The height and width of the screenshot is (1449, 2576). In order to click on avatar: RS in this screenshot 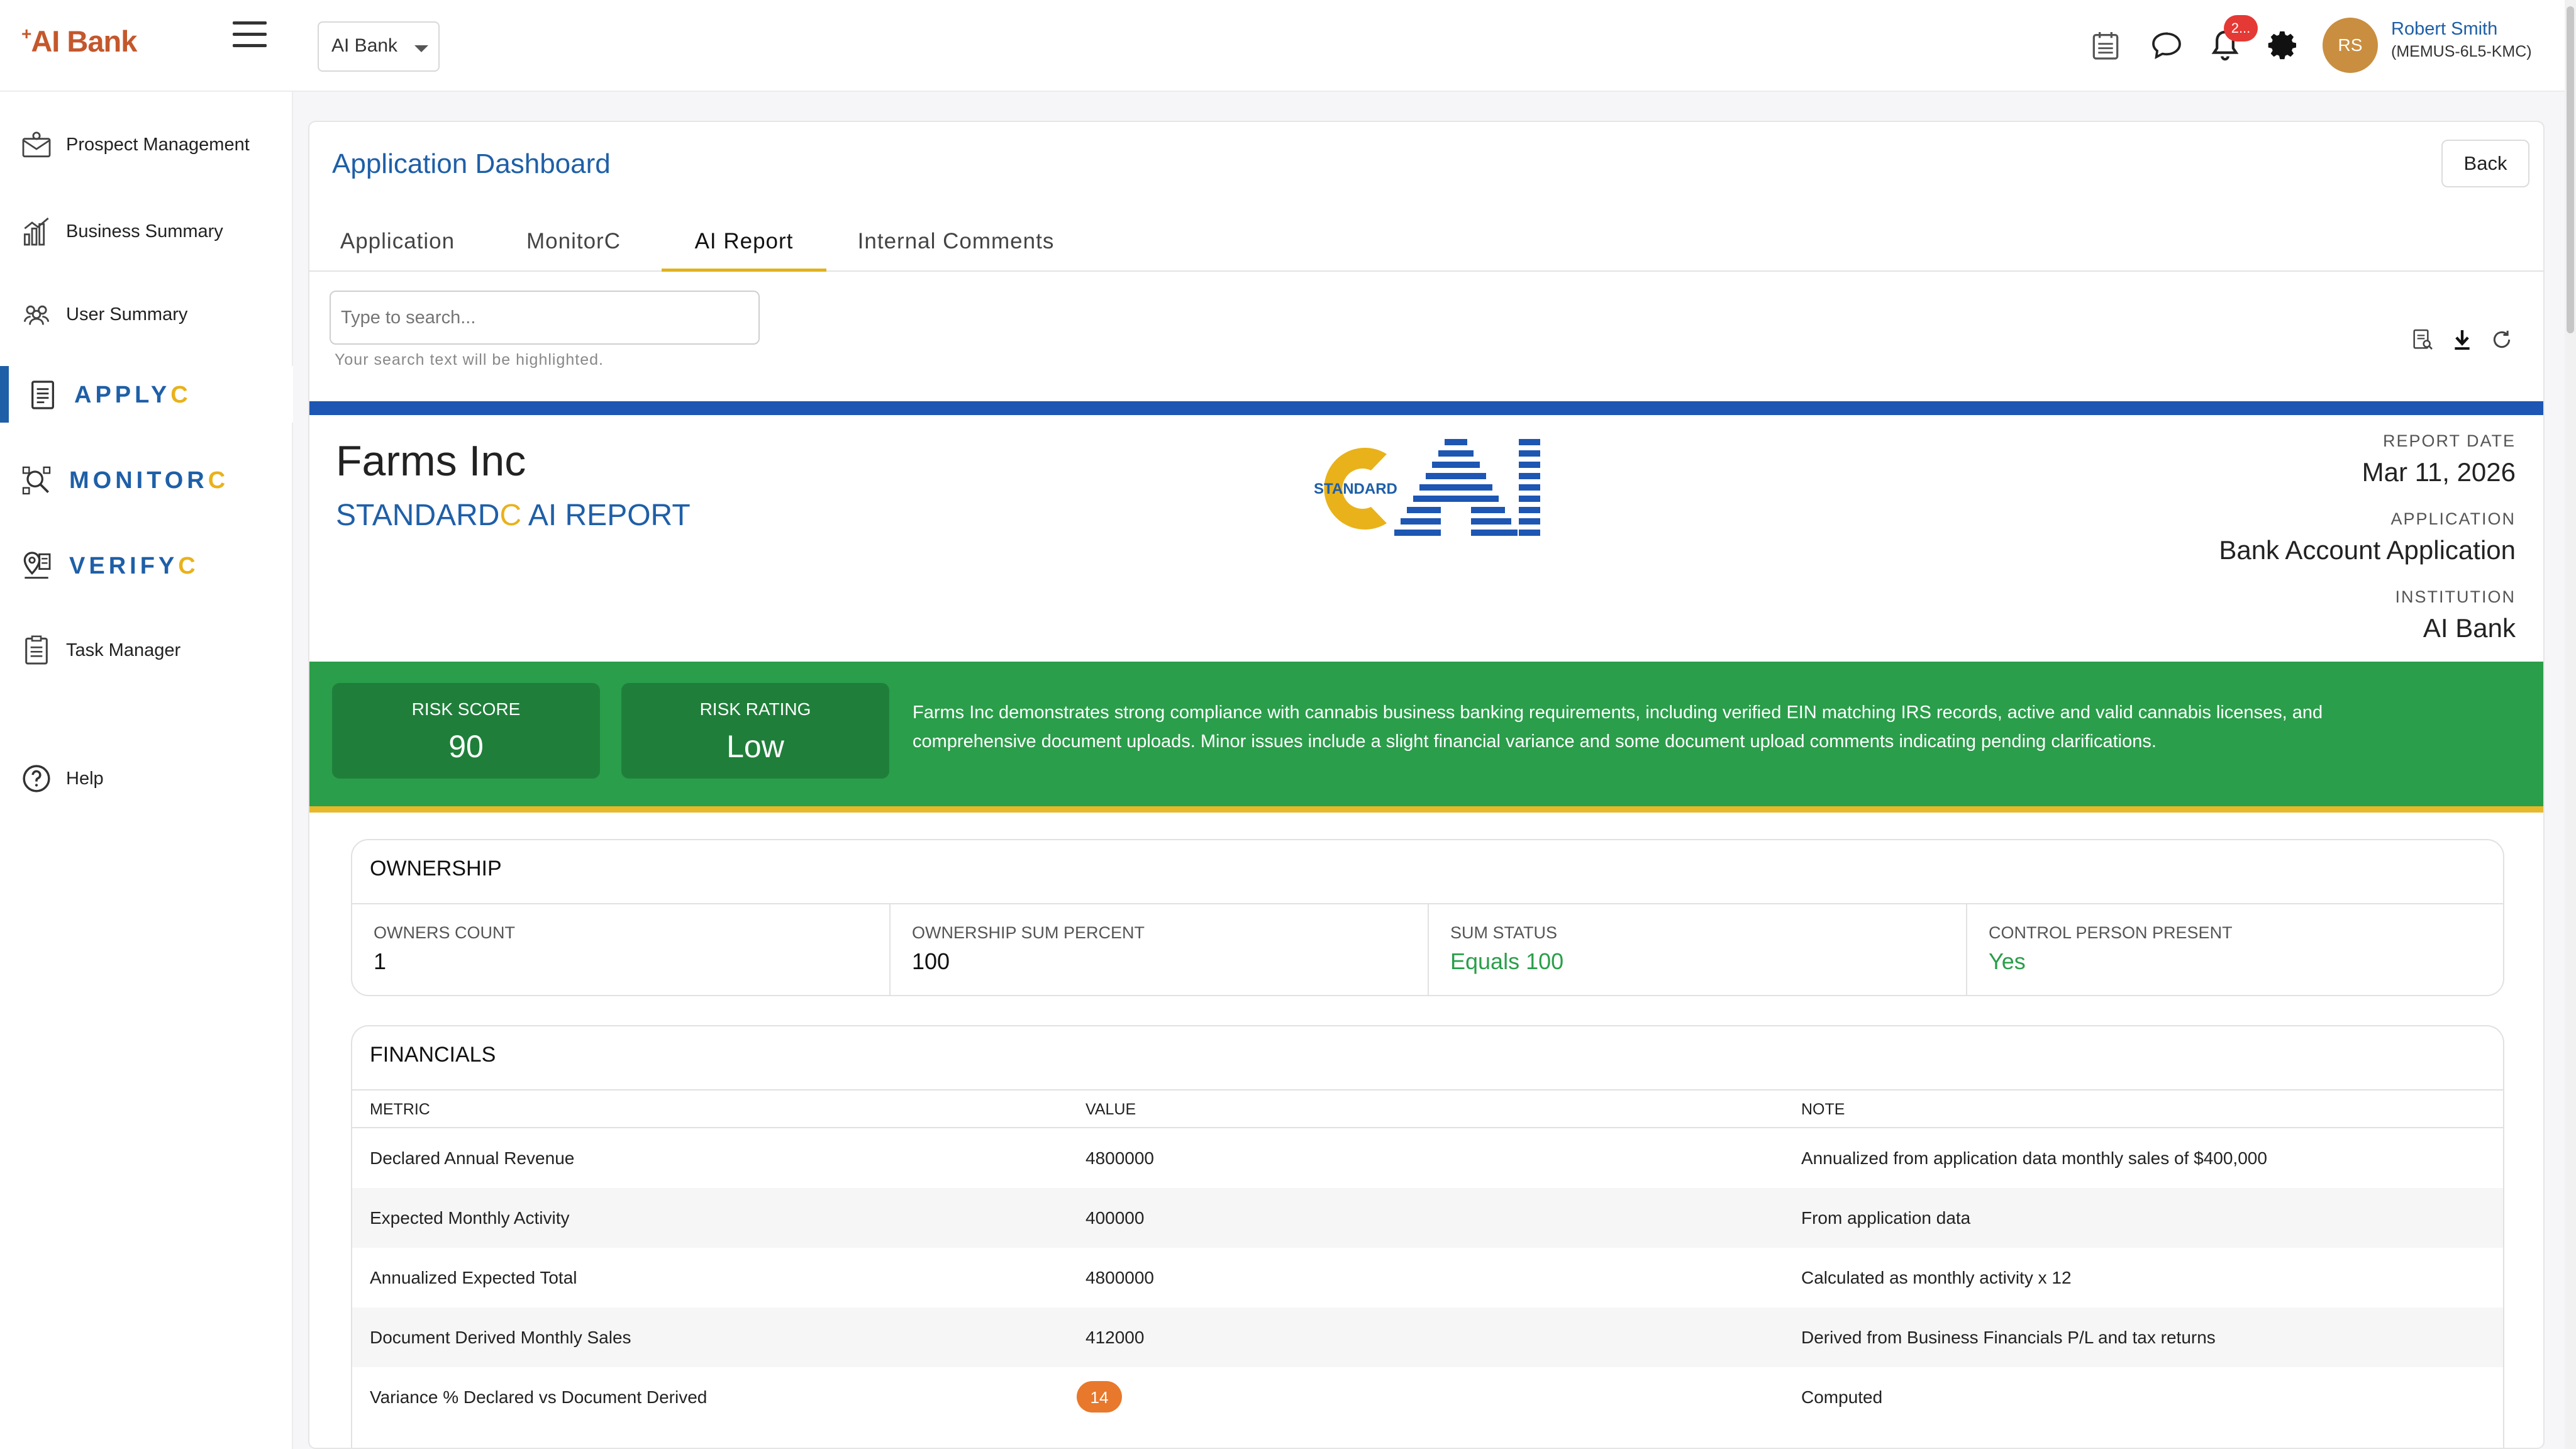, I will do `click(2350, 45)`.